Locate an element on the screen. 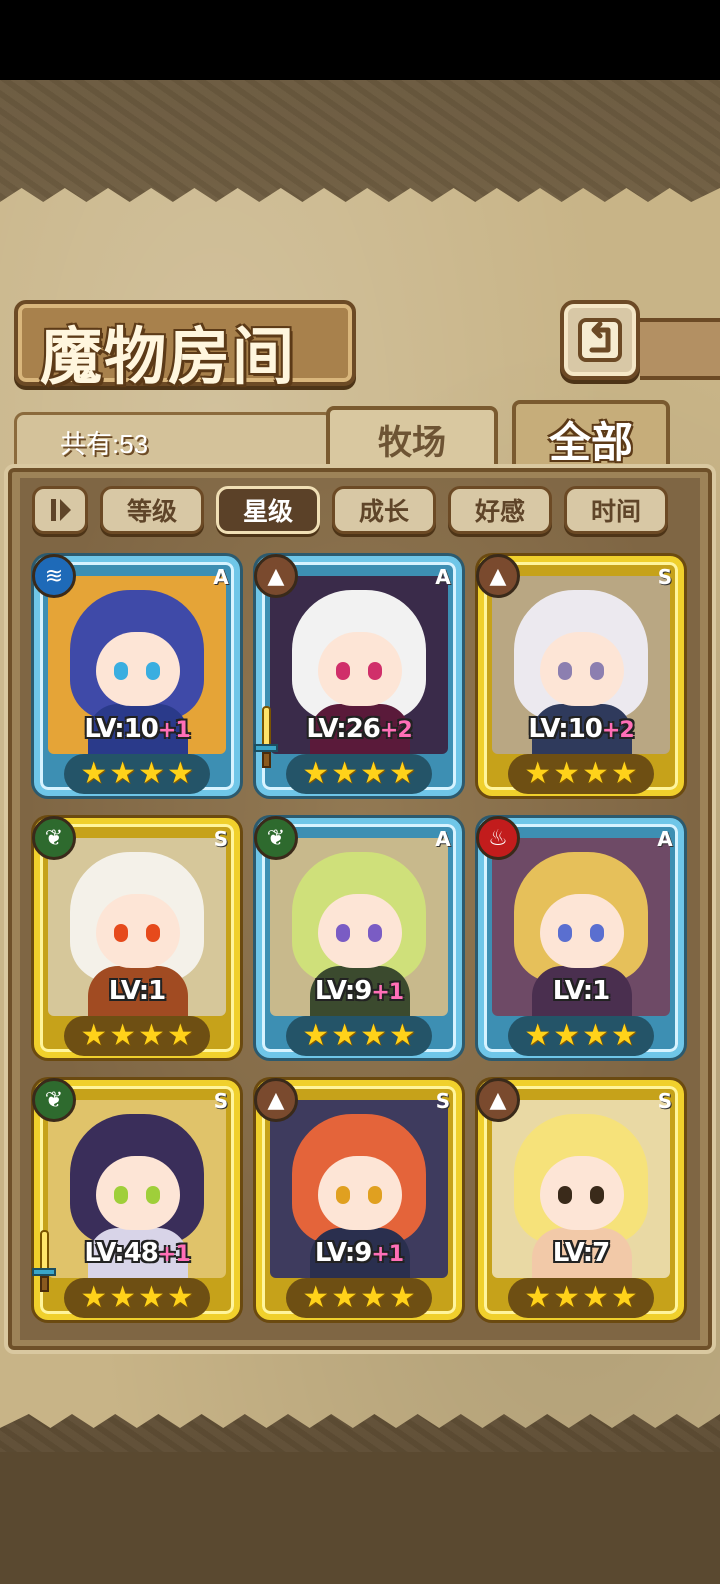 This screenshot has width=720, height=1584. sort-direction-icon is located at coordinates (61, 510).